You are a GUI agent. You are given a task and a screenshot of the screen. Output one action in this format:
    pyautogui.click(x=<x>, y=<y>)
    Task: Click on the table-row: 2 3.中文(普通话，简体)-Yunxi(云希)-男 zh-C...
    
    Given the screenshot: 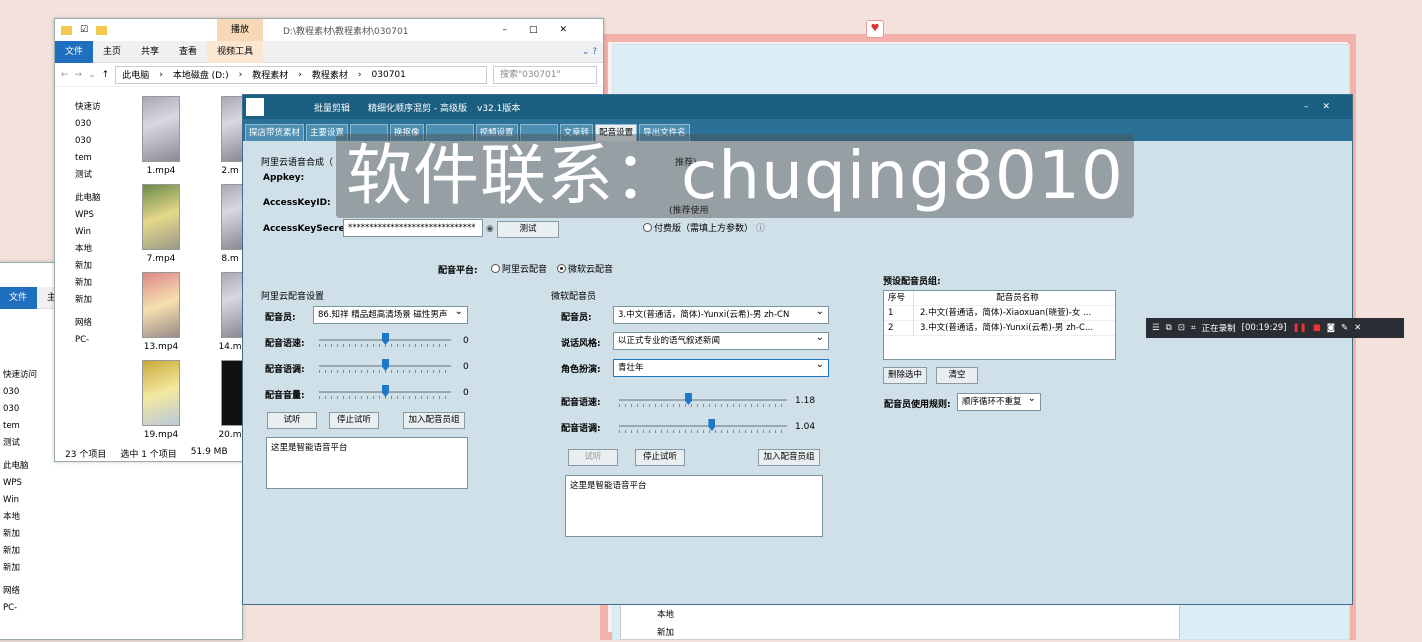 What is the action you would take?
    pyautogui.click(x=999, y=328)
    